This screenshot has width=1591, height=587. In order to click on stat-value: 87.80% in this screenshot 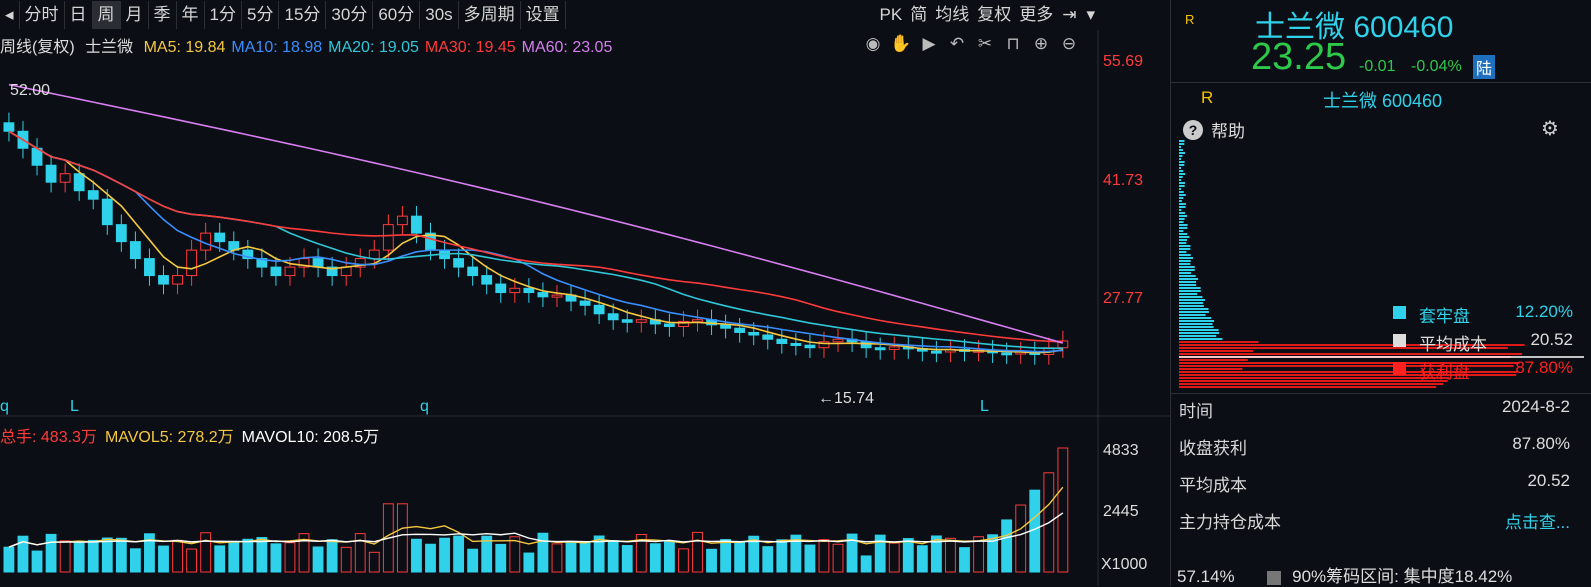, I will do `click(1541, 443)`.